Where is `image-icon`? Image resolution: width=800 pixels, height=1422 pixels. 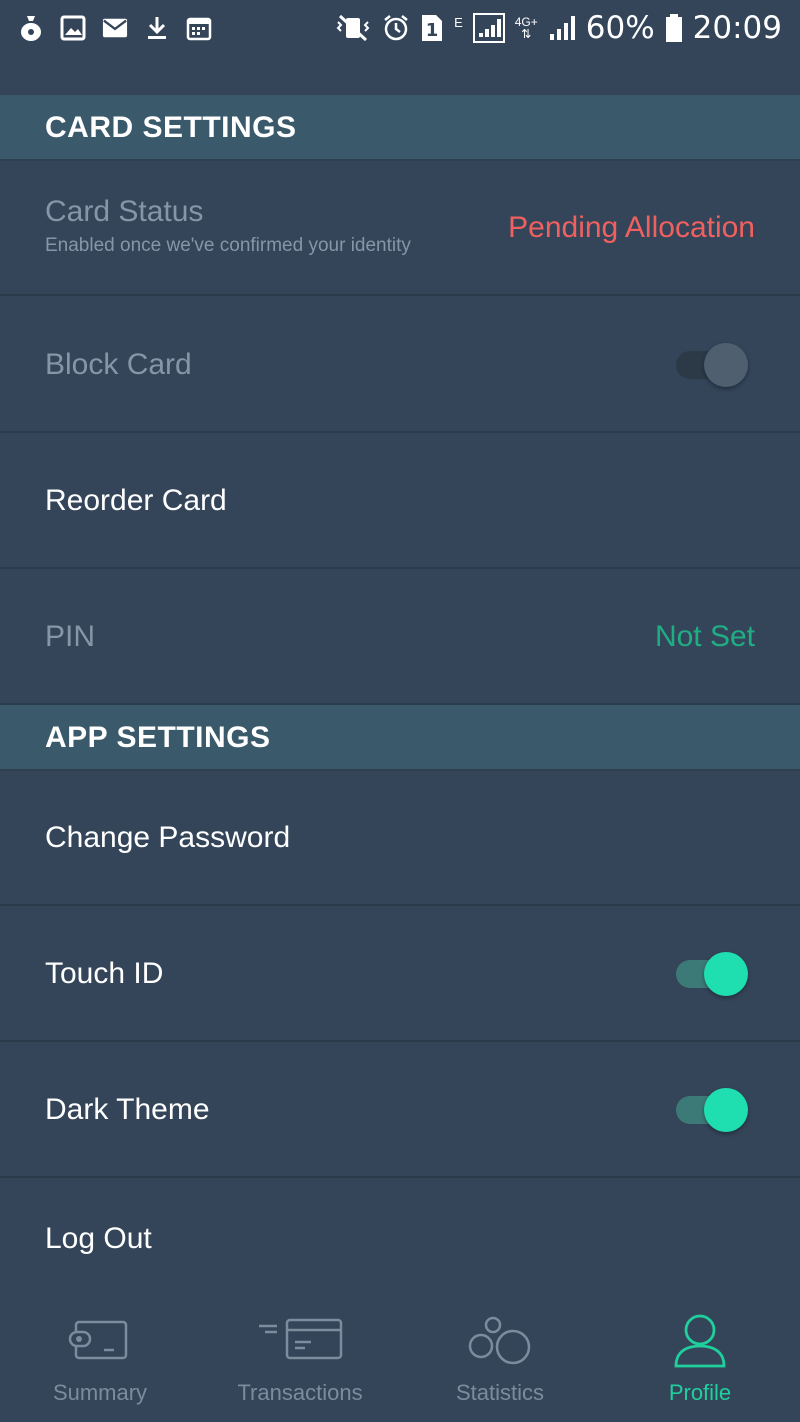
image-icon is located at coordinates (73, 28).